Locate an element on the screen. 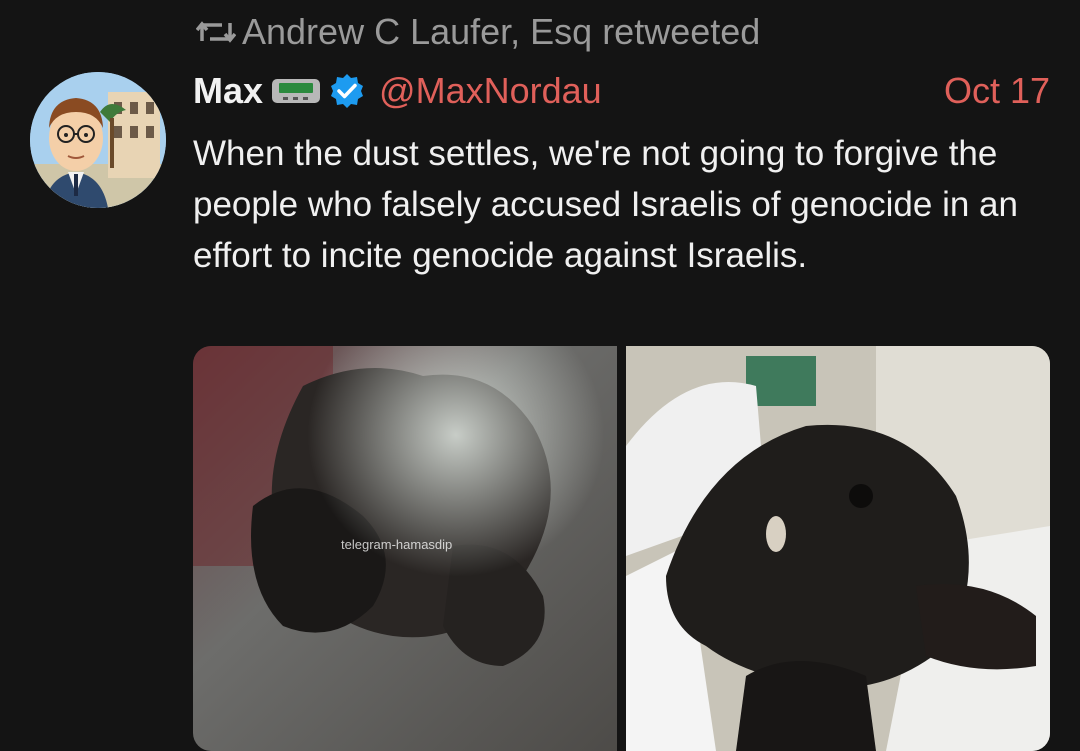 Image resolution: width=1080 pixels, height=751 pixels. pager-icon is located at coordinates (296, 91).